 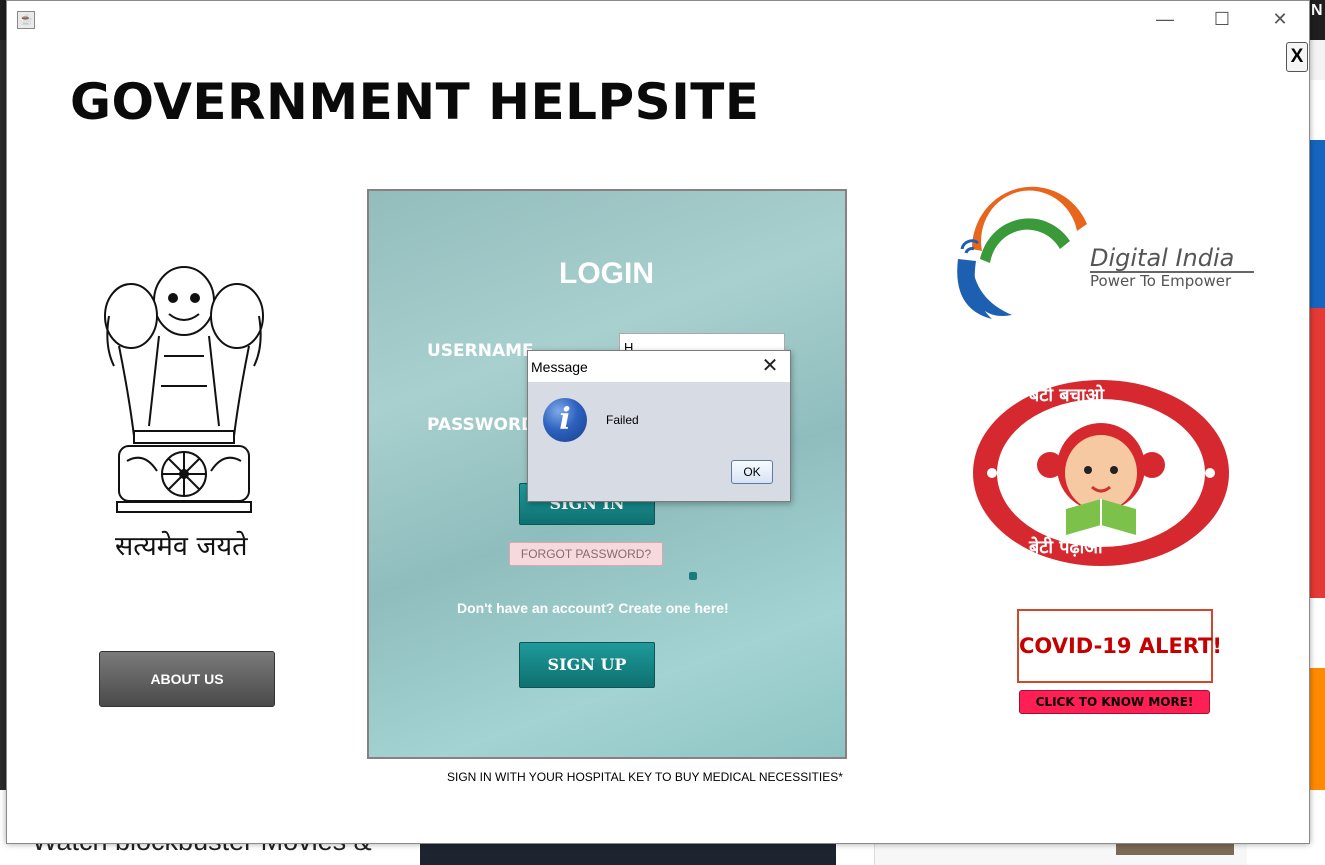 What do you see at coordinates (415, 102) in the screenshot?
I see `page-title: GOVERNMENT HELPSITE` at bounding box center [415, 102].